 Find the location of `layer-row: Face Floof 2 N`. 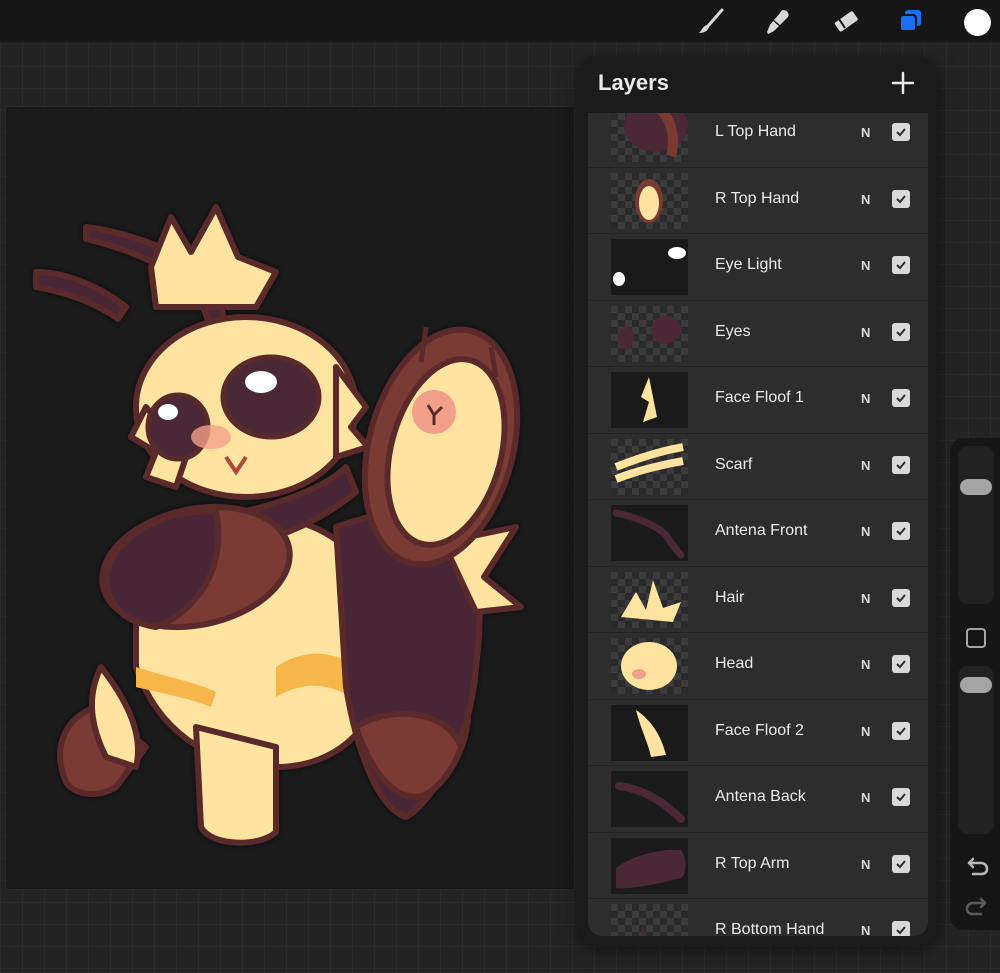

layer-row: Face Floof 2 N is located at coordinates (758, 732).